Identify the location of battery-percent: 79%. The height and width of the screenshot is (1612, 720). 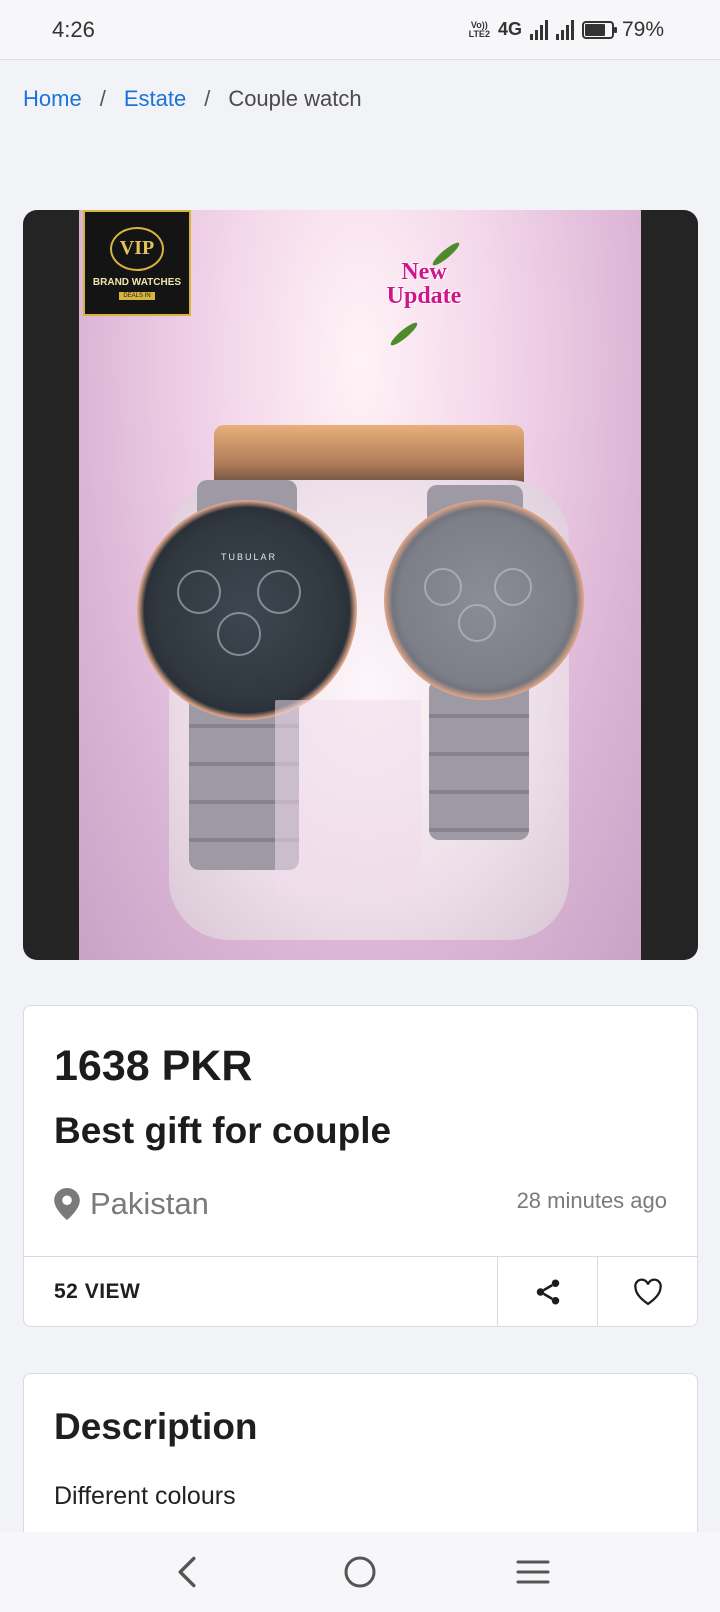
(642, 29).